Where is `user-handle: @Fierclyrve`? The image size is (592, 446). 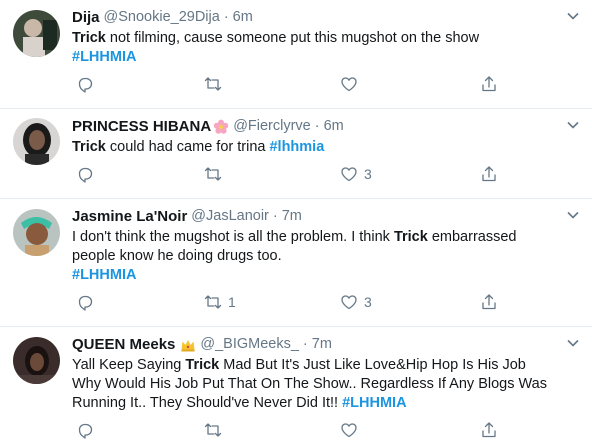
user-handle: @Fierclyrve is located at coordinates (272, 126).